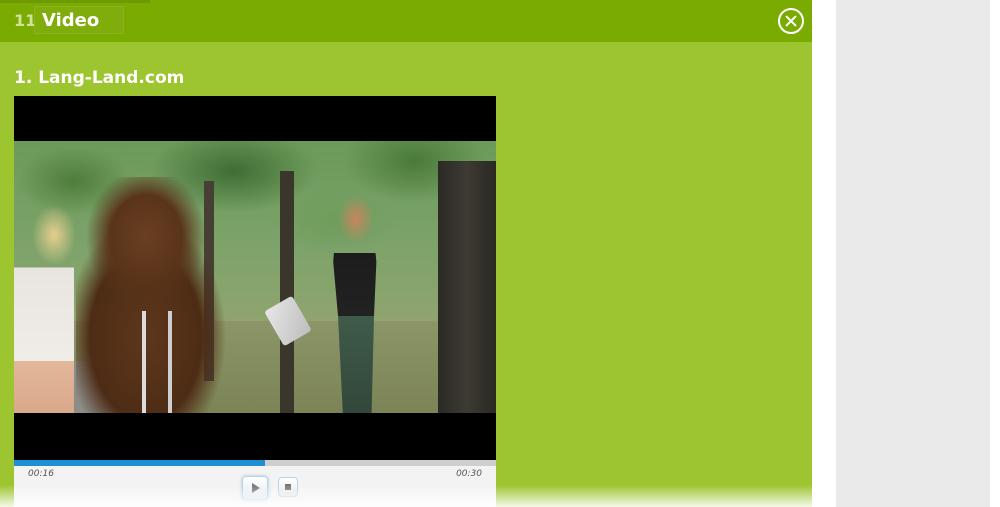 Image resolution: width=1000 pixels, height=507 pixels. I want to click on close-icon, so click(791, 21).